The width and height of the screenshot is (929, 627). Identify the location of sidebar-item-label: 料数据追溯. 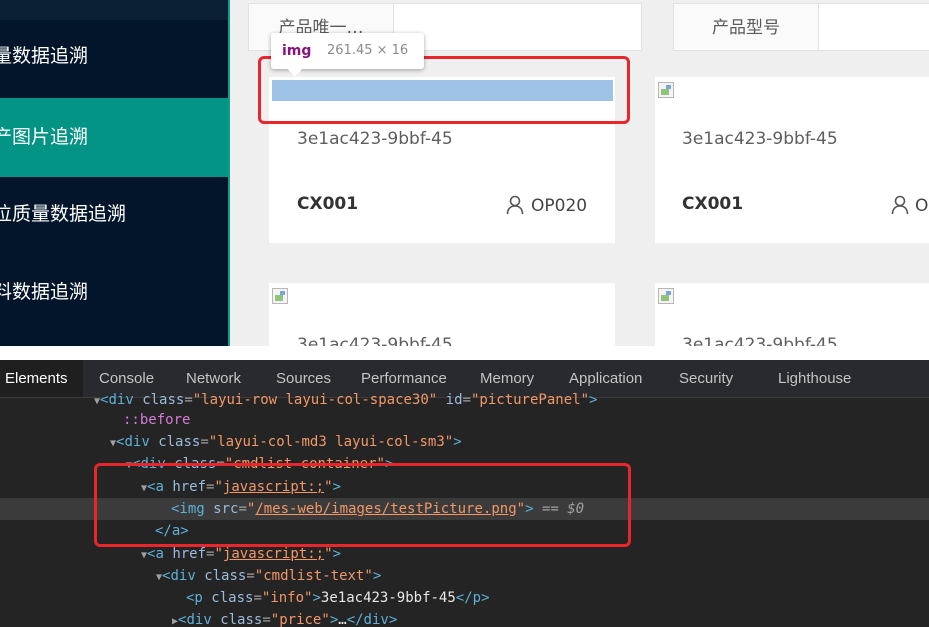
(44, 292).